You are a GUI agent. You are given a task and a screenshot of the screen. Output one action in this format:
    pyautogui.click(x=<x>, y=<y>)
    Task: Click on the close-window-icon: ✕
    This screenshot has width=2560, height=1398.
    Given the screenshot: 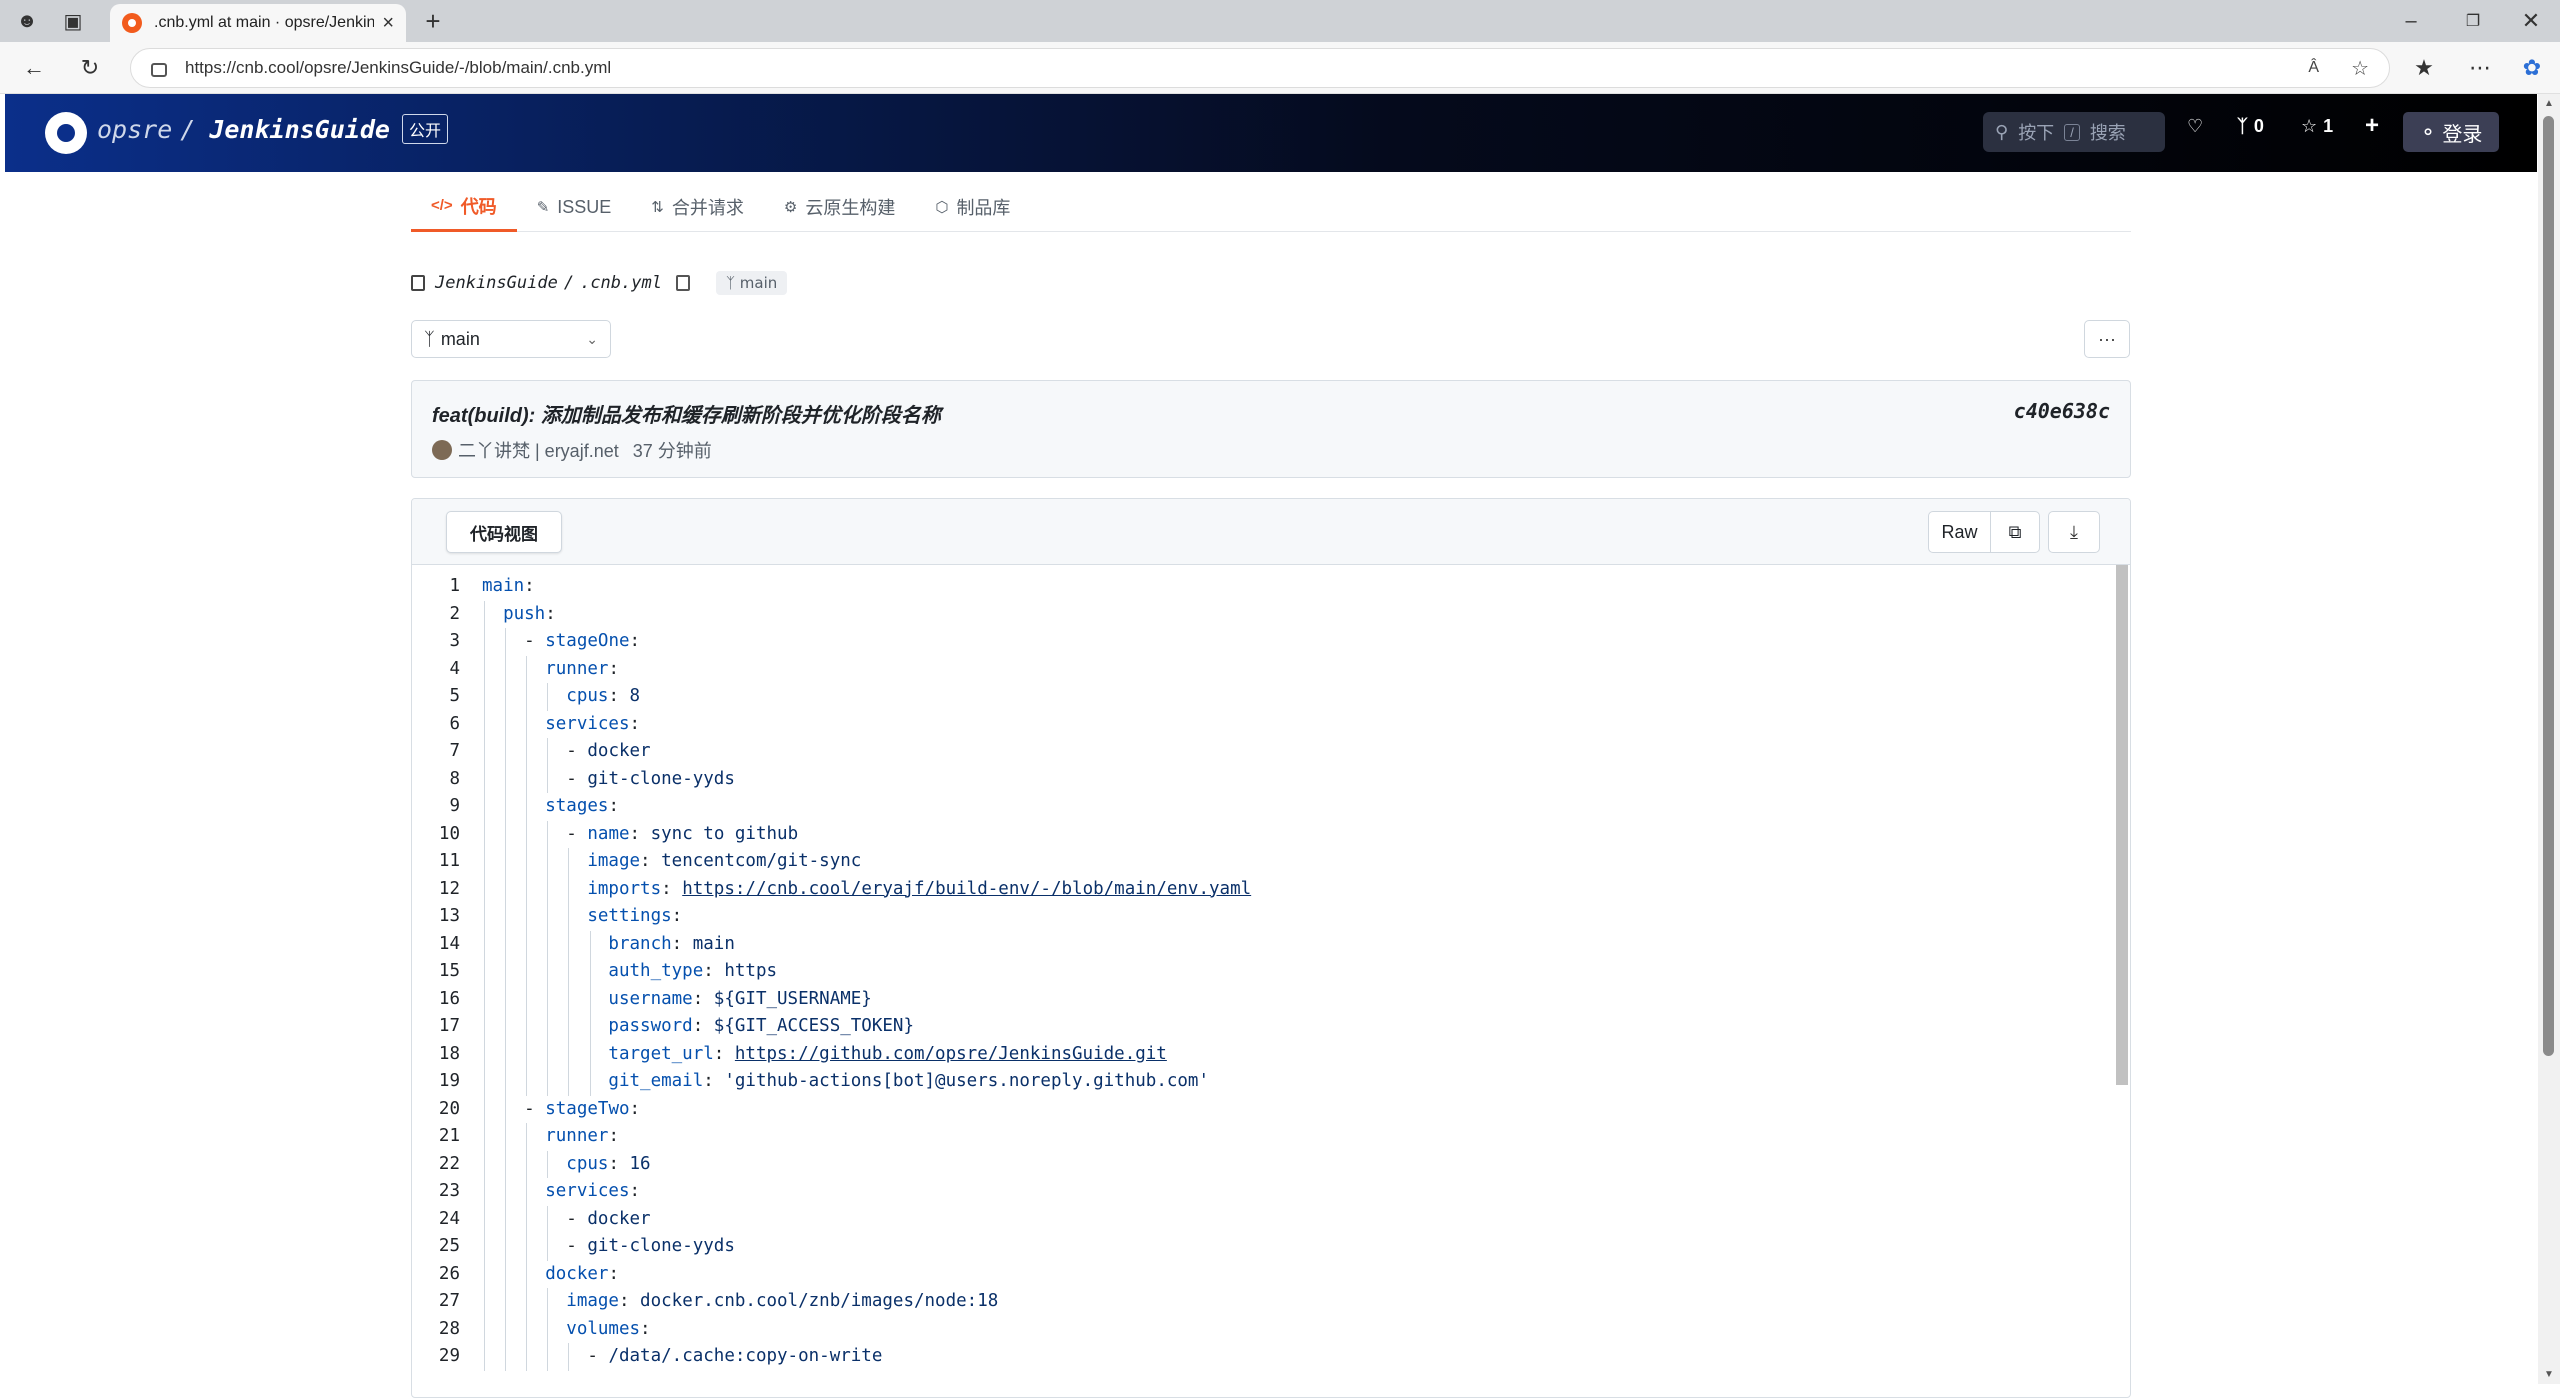 What is the action you would take?
    pyautogui.click(x=2531, y=21)
    